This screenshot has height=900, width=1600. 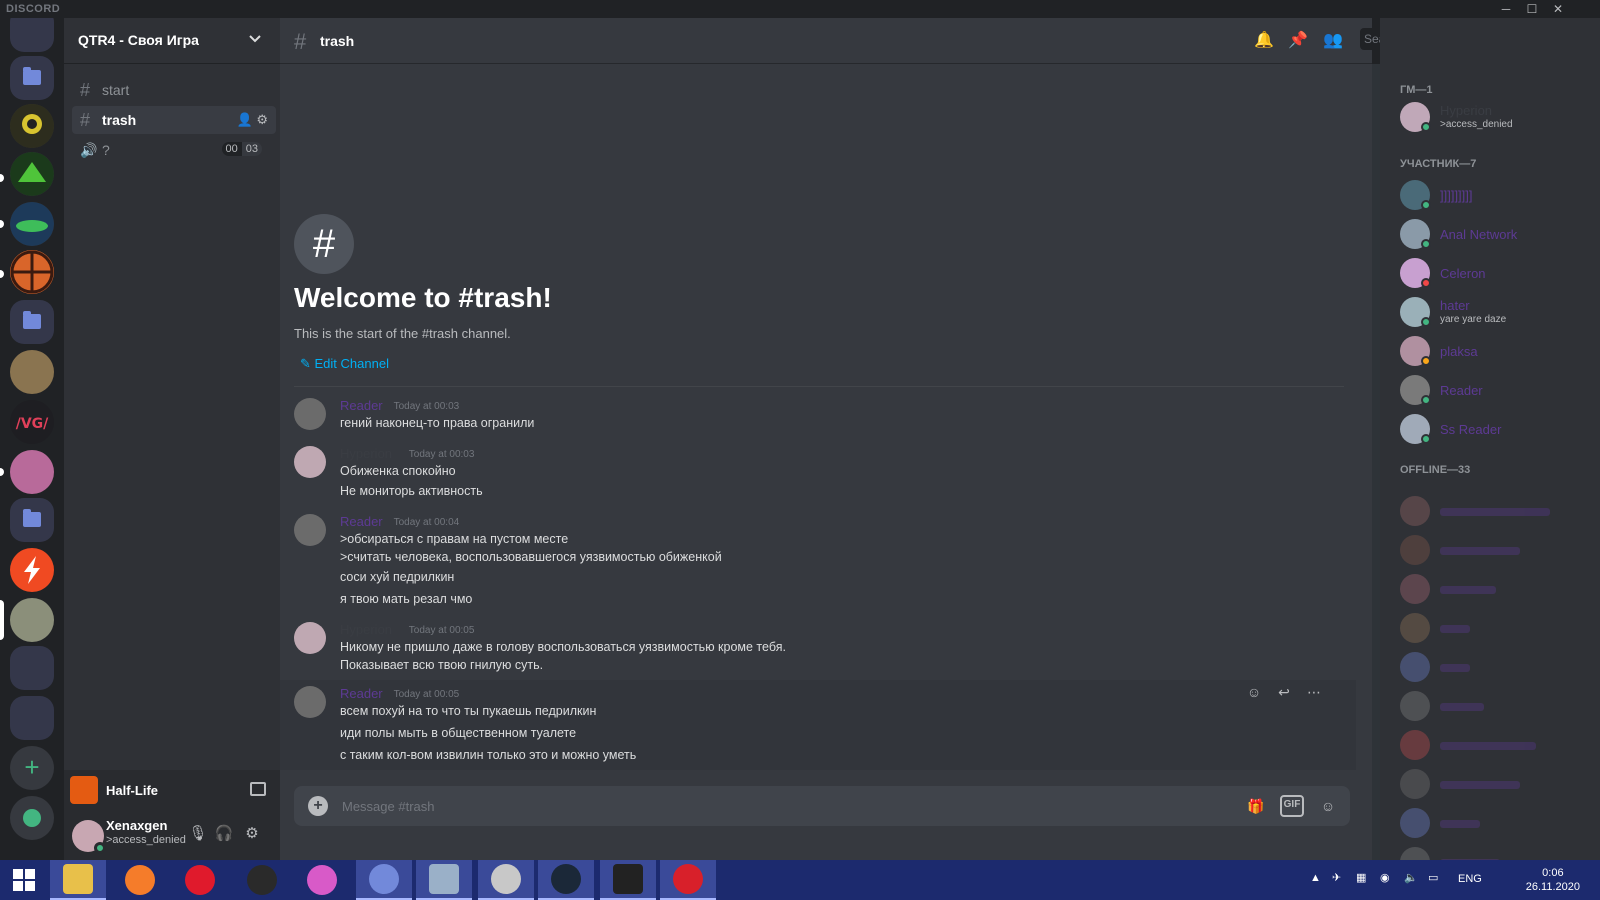 I want to click on member-item: Anal Network, so click(x=1494, y=235).